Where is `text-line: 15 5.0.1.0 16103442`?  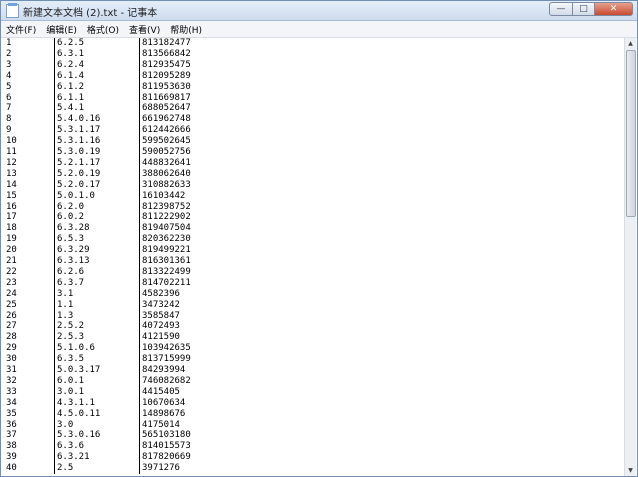
text-line: 15 5.0.1.0 16103442 is located at coordinates (313, 196).